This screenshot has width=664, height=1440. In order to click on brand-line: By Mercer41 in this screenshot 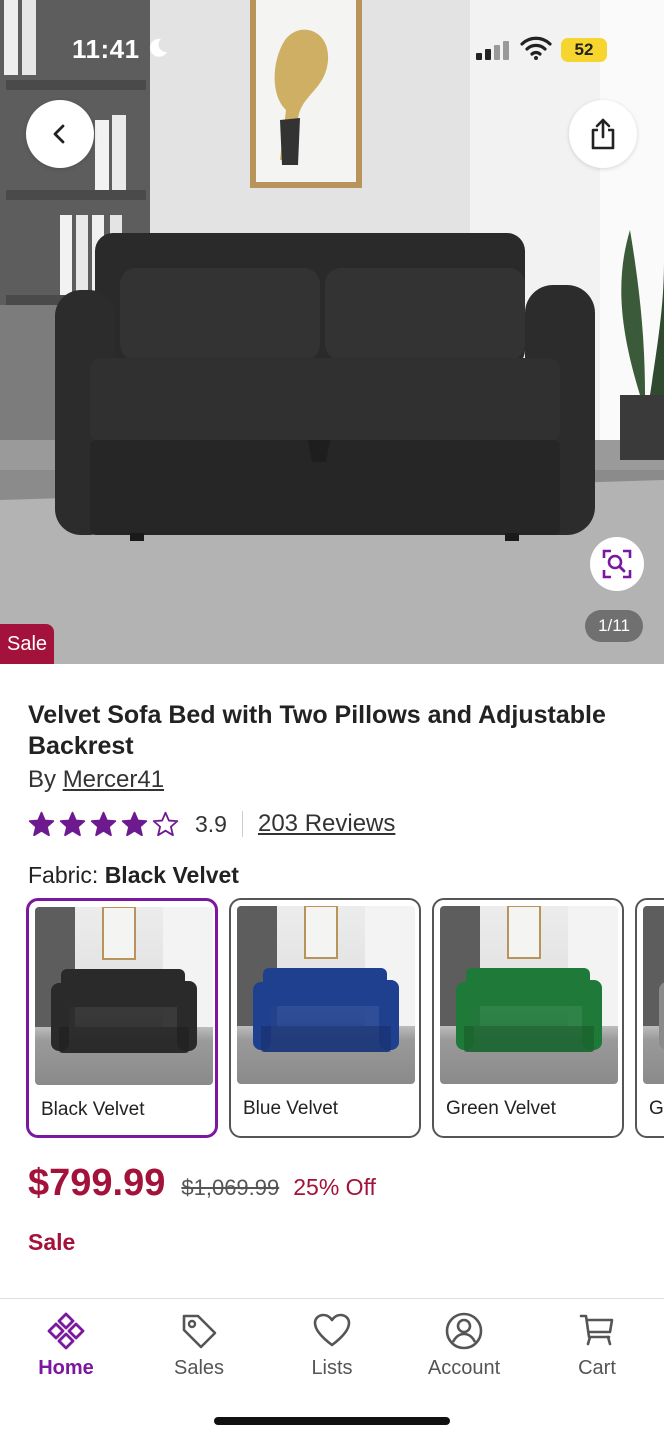, I will do `click(96, 780)`.